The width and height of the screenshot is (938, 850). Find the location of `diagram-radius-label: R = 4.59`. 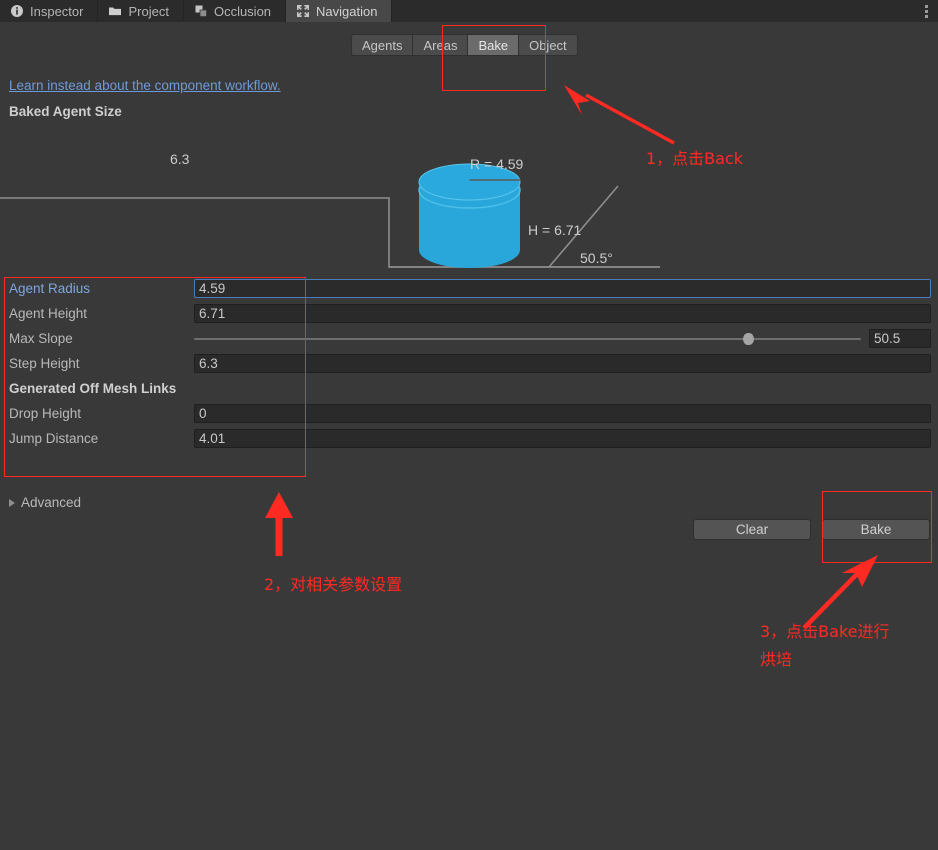

diagram-radius-label: R = 4.59 is located at coordinates (497, 164).